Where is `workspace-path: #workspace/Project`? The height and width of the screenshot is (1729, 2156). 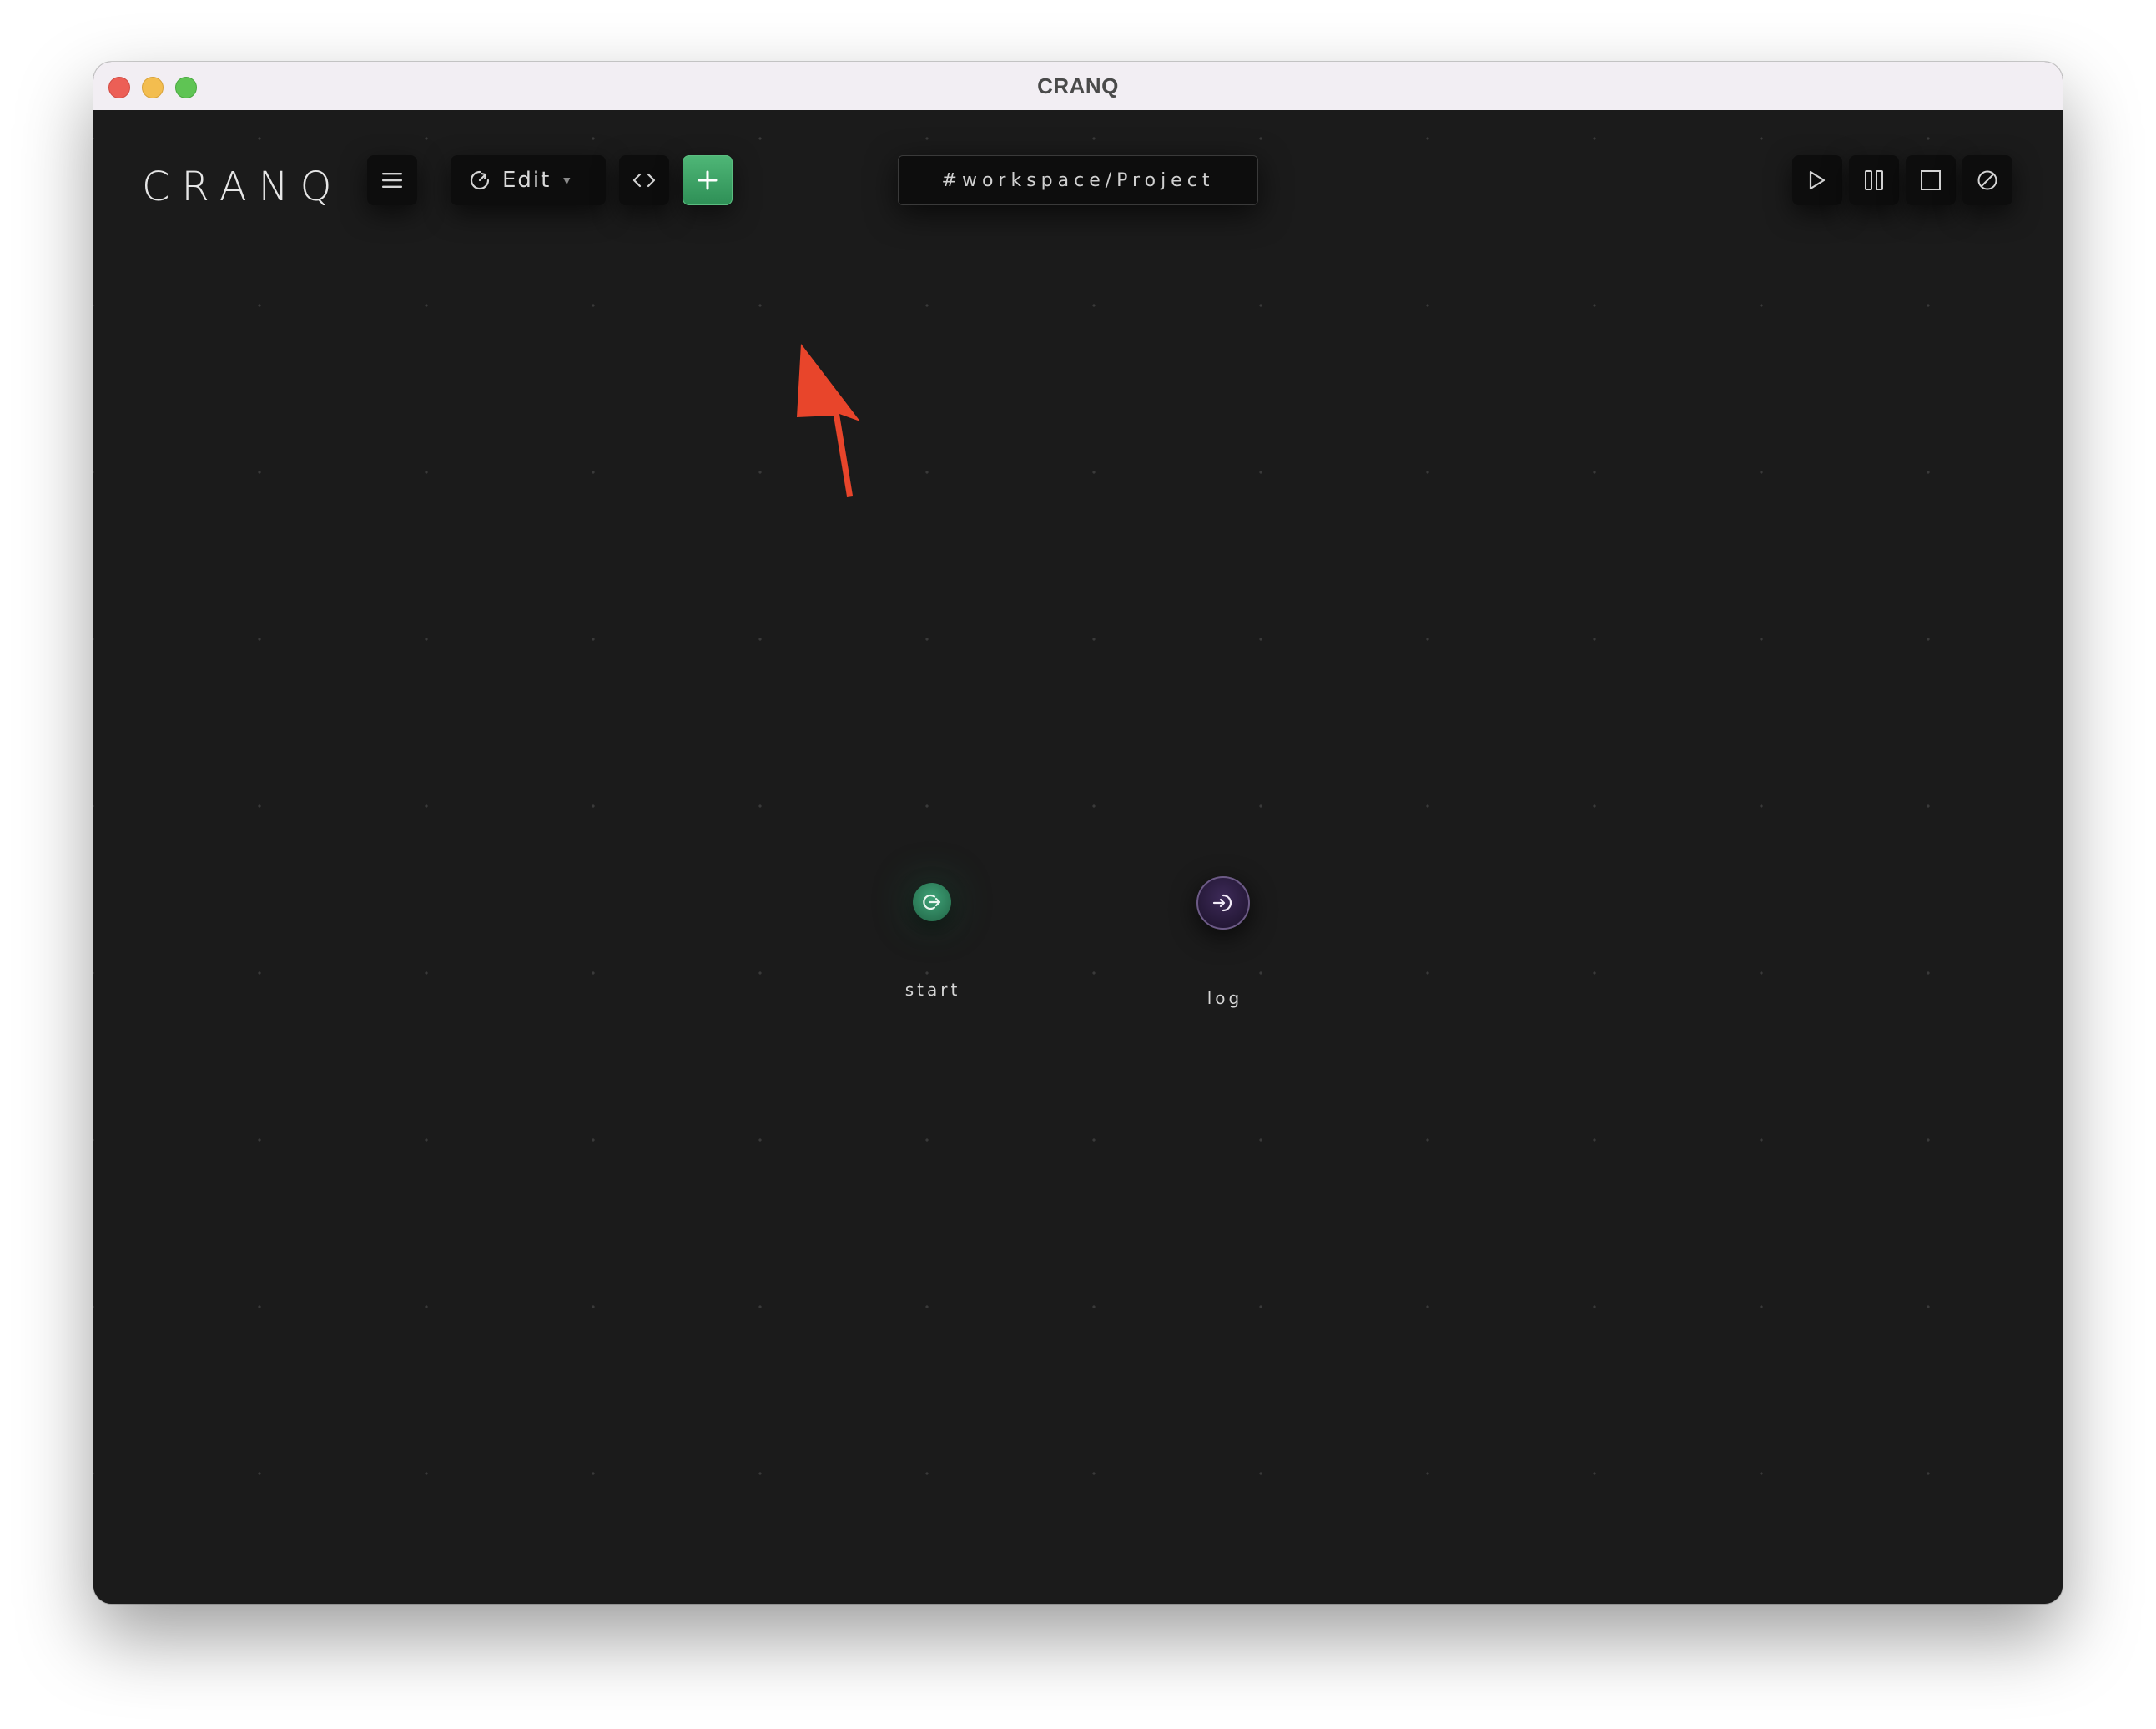 workspace-path: #workspace/Project is located at coordinates (1078, 180).